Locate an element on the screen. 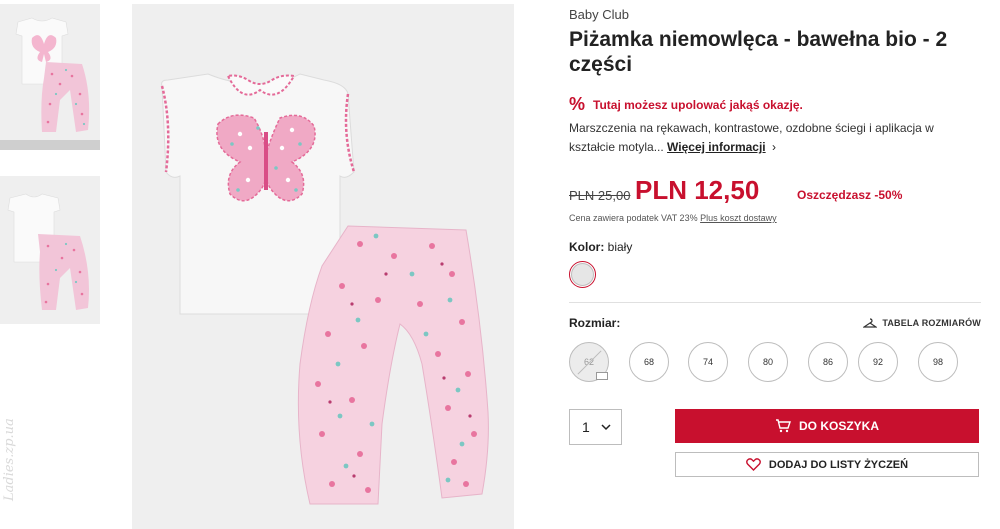 The height and width of the screenshot is (529, 1000). add-to-cart-label: DO KOSZYKA is located at coordinates (838, 426).